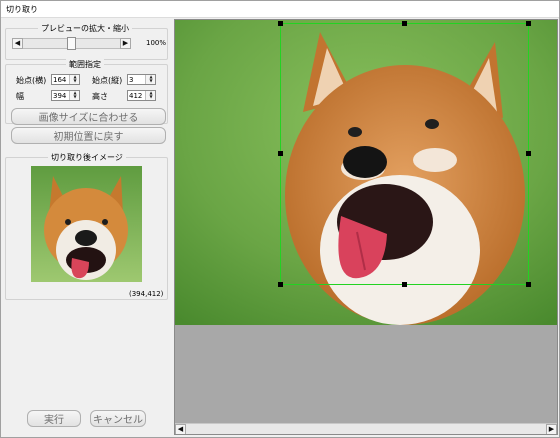  Describe the element at coordinates (20, 96) in the screenshot. I see `width-label: 幅` at that location.